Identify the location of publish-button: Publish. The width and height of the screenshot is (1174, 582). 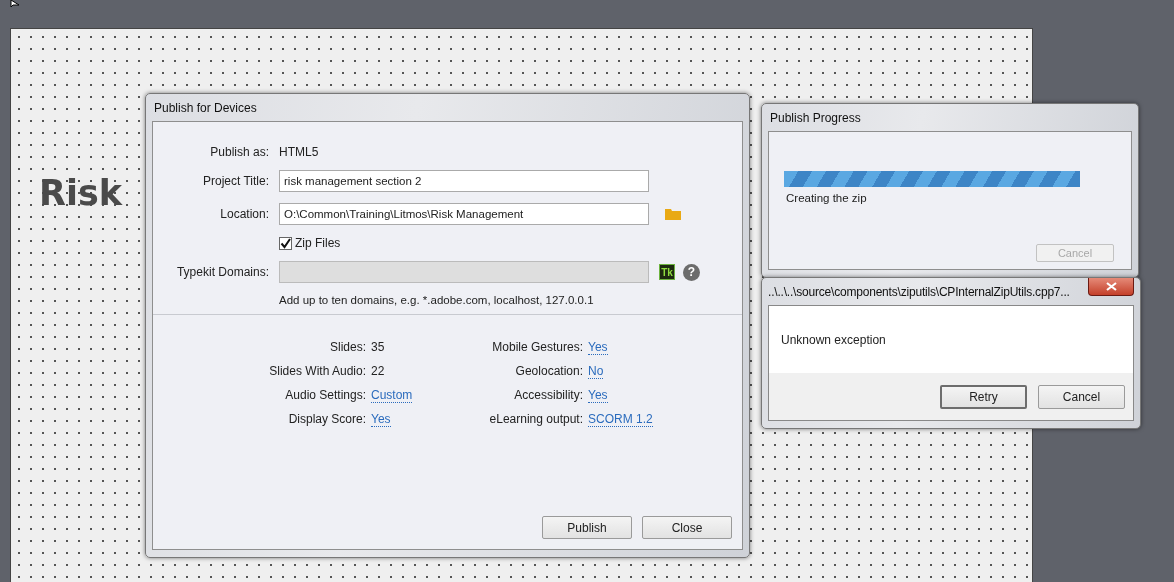
(587, 527).